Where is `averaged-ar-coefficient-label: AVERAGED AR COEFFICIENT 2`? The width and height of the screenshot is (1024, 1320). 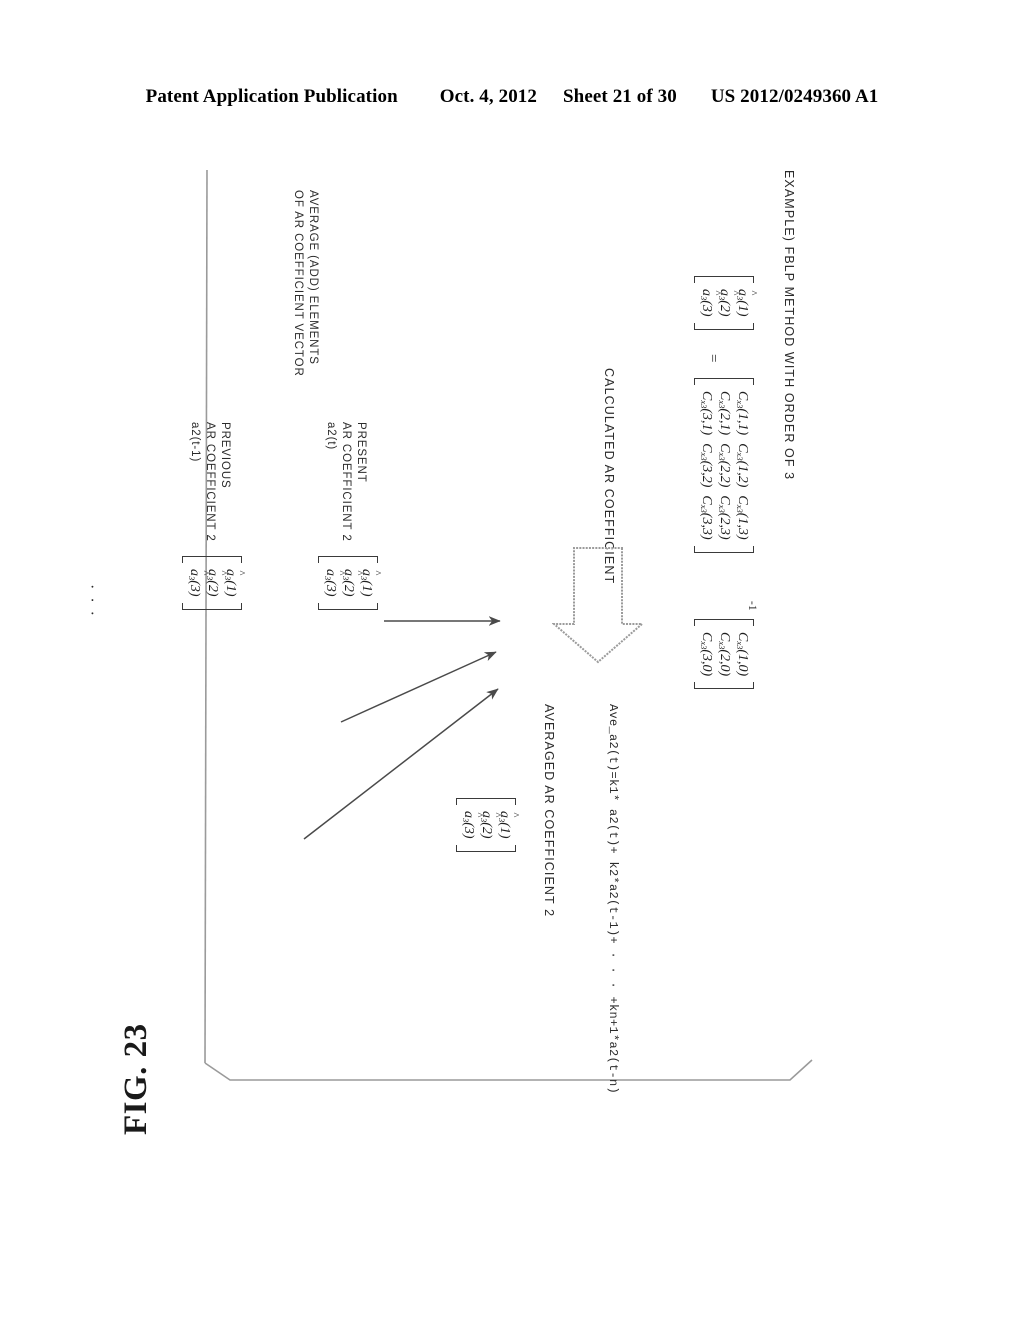
averaged-ar-coefficient-label: AVERAGED AR COEFFICIENT 2 is located at coordinates (549, 811).